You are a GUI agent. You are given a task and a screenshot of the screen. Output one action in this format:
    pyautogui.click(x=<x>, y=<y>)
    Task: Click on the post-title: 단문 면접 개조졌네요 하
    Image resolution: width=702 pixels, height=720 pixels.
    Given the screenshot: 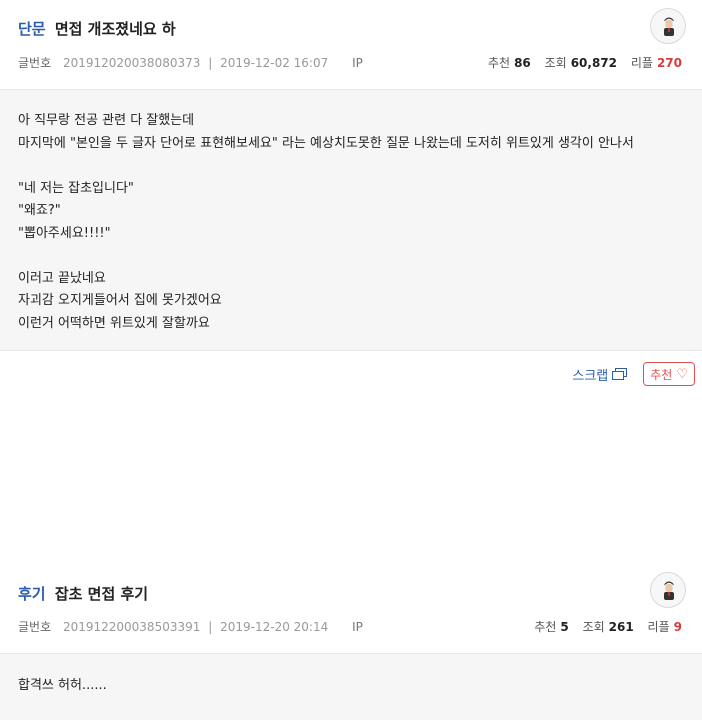 What is the action you would take?
    pyautogui.click(x=97, y=28)
    